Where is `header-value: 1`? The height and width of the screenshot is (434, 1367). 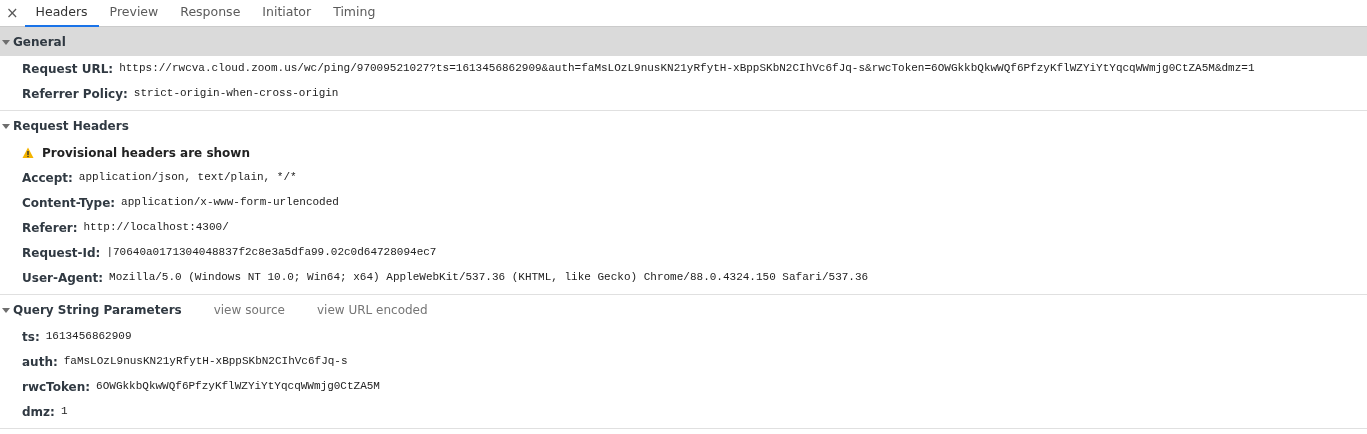
header-value: 1 is located at coordinates (64, 412).